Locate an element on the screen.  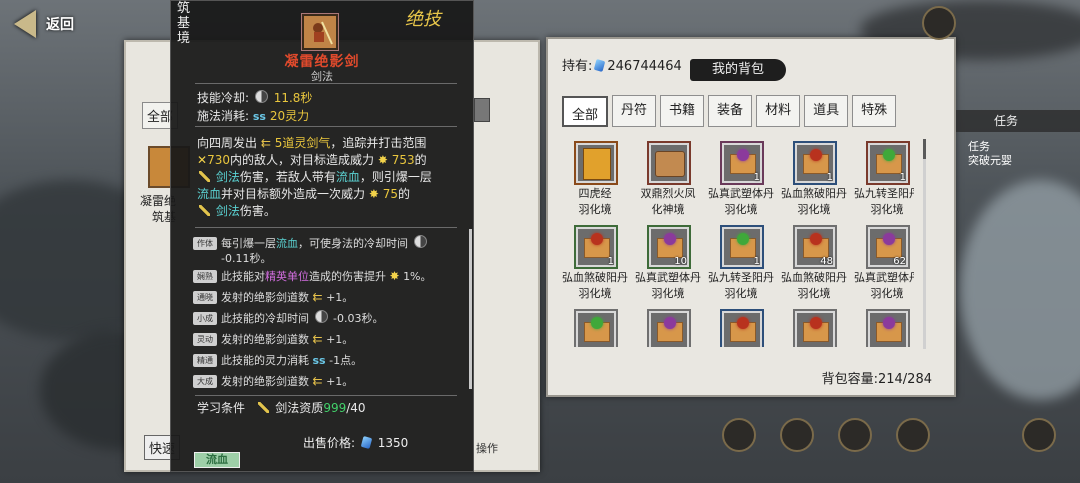
tab-pills: 丹符 is located at coordinates (634, 111).